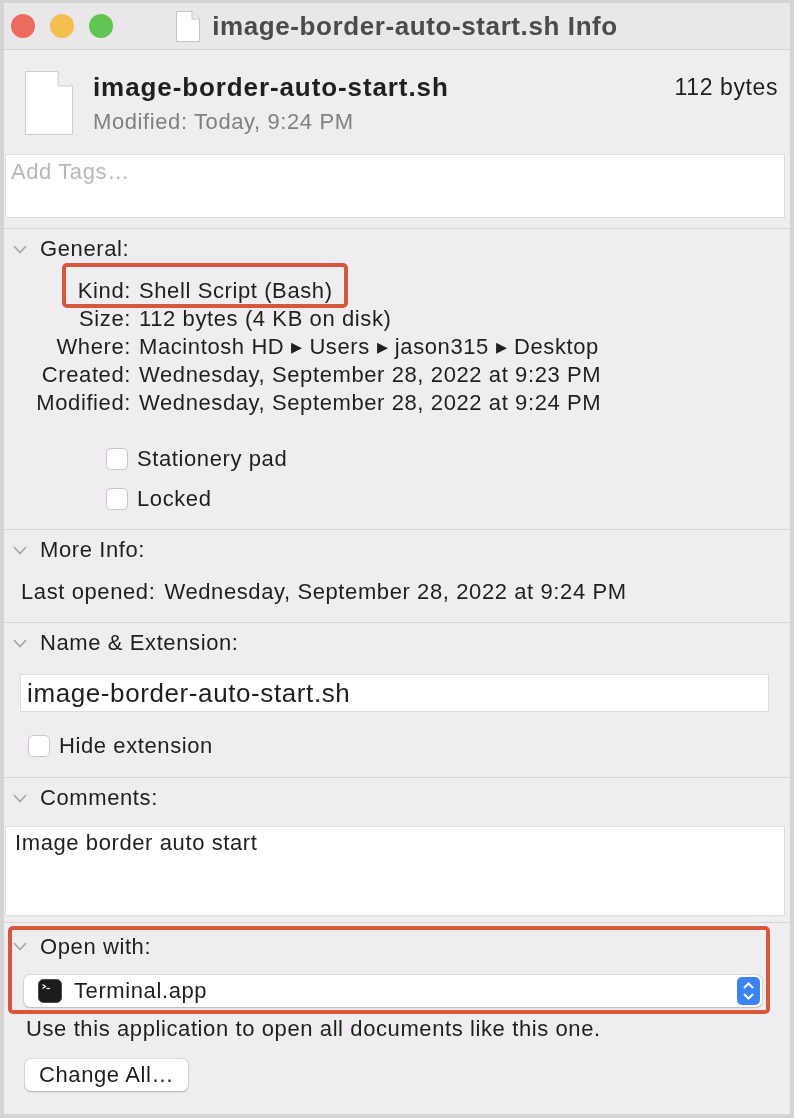 Image resolution: width=794 pixels, height=1118 pixels. I want to click on info-value: Shell Script (Bash), so click(236, 290).